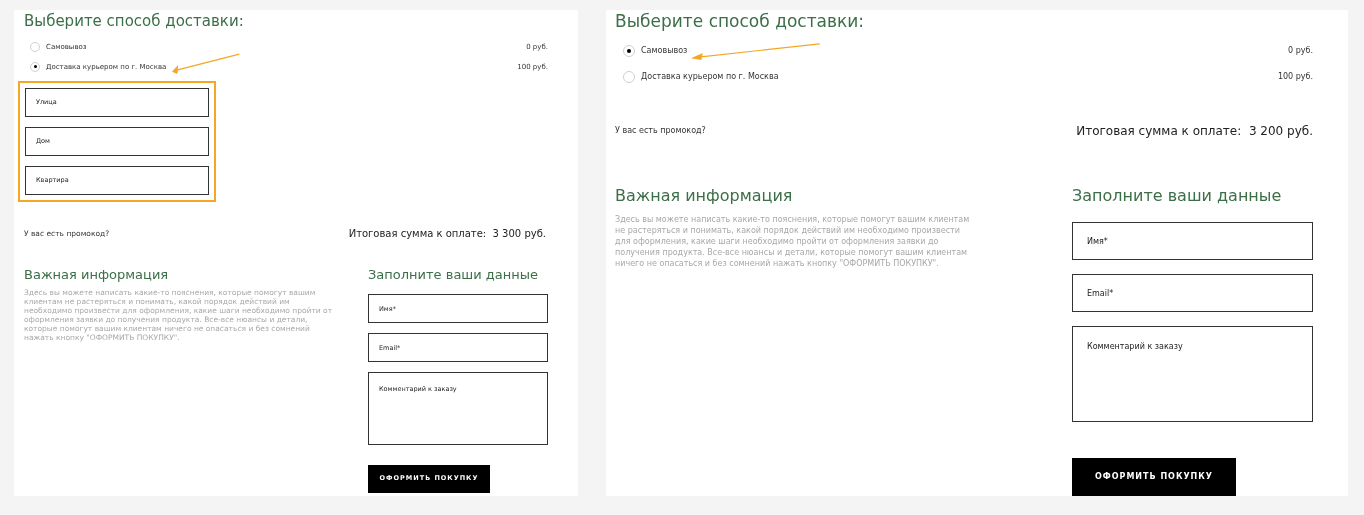 The width and height of the screenshot is (1364, 515). I want to click on purchase-button: ОФОРМИТЬ ПОКУПКУ, so click(1154, 477).